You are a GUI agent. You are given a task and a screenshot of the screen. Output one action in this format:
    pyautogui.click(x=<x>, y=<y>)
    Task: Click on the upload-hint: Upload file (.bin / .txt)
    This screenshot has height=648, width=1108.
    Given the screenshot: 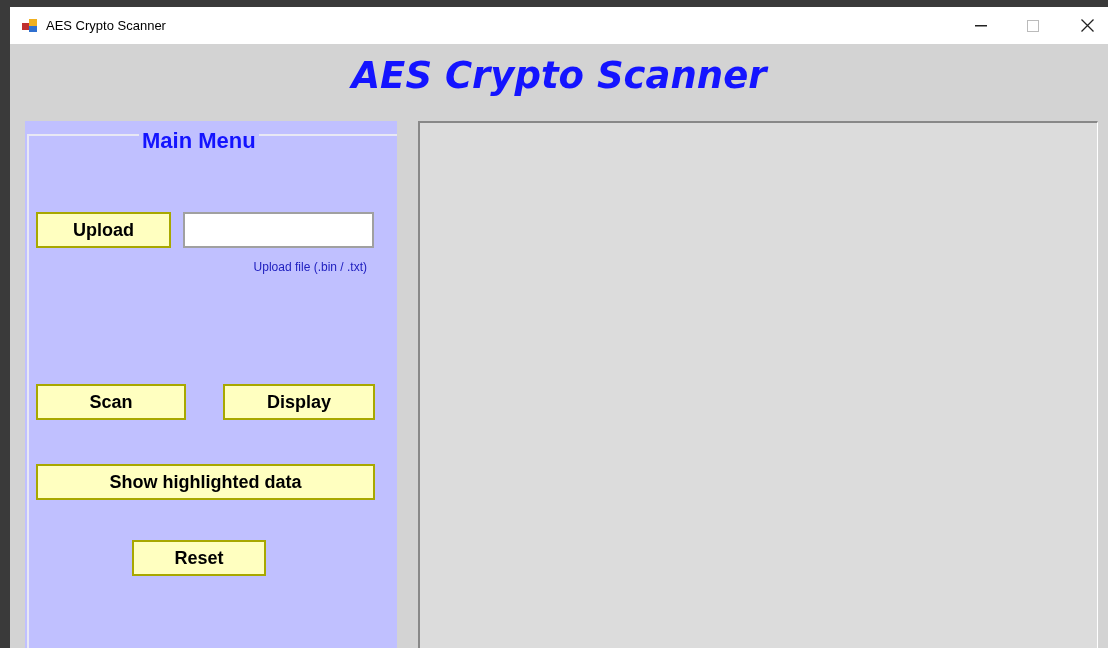 What is the action you would take?
    pyautogui.click(x=310, y=267)
    